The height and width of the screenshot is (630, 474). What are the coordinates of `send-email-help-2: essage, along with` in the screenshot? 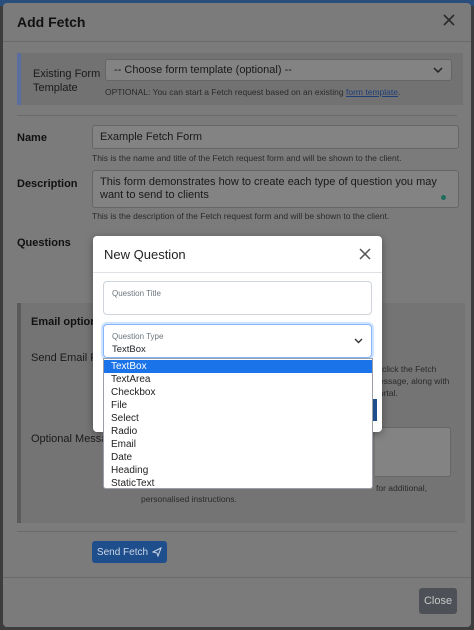 It's located at (414, 381).